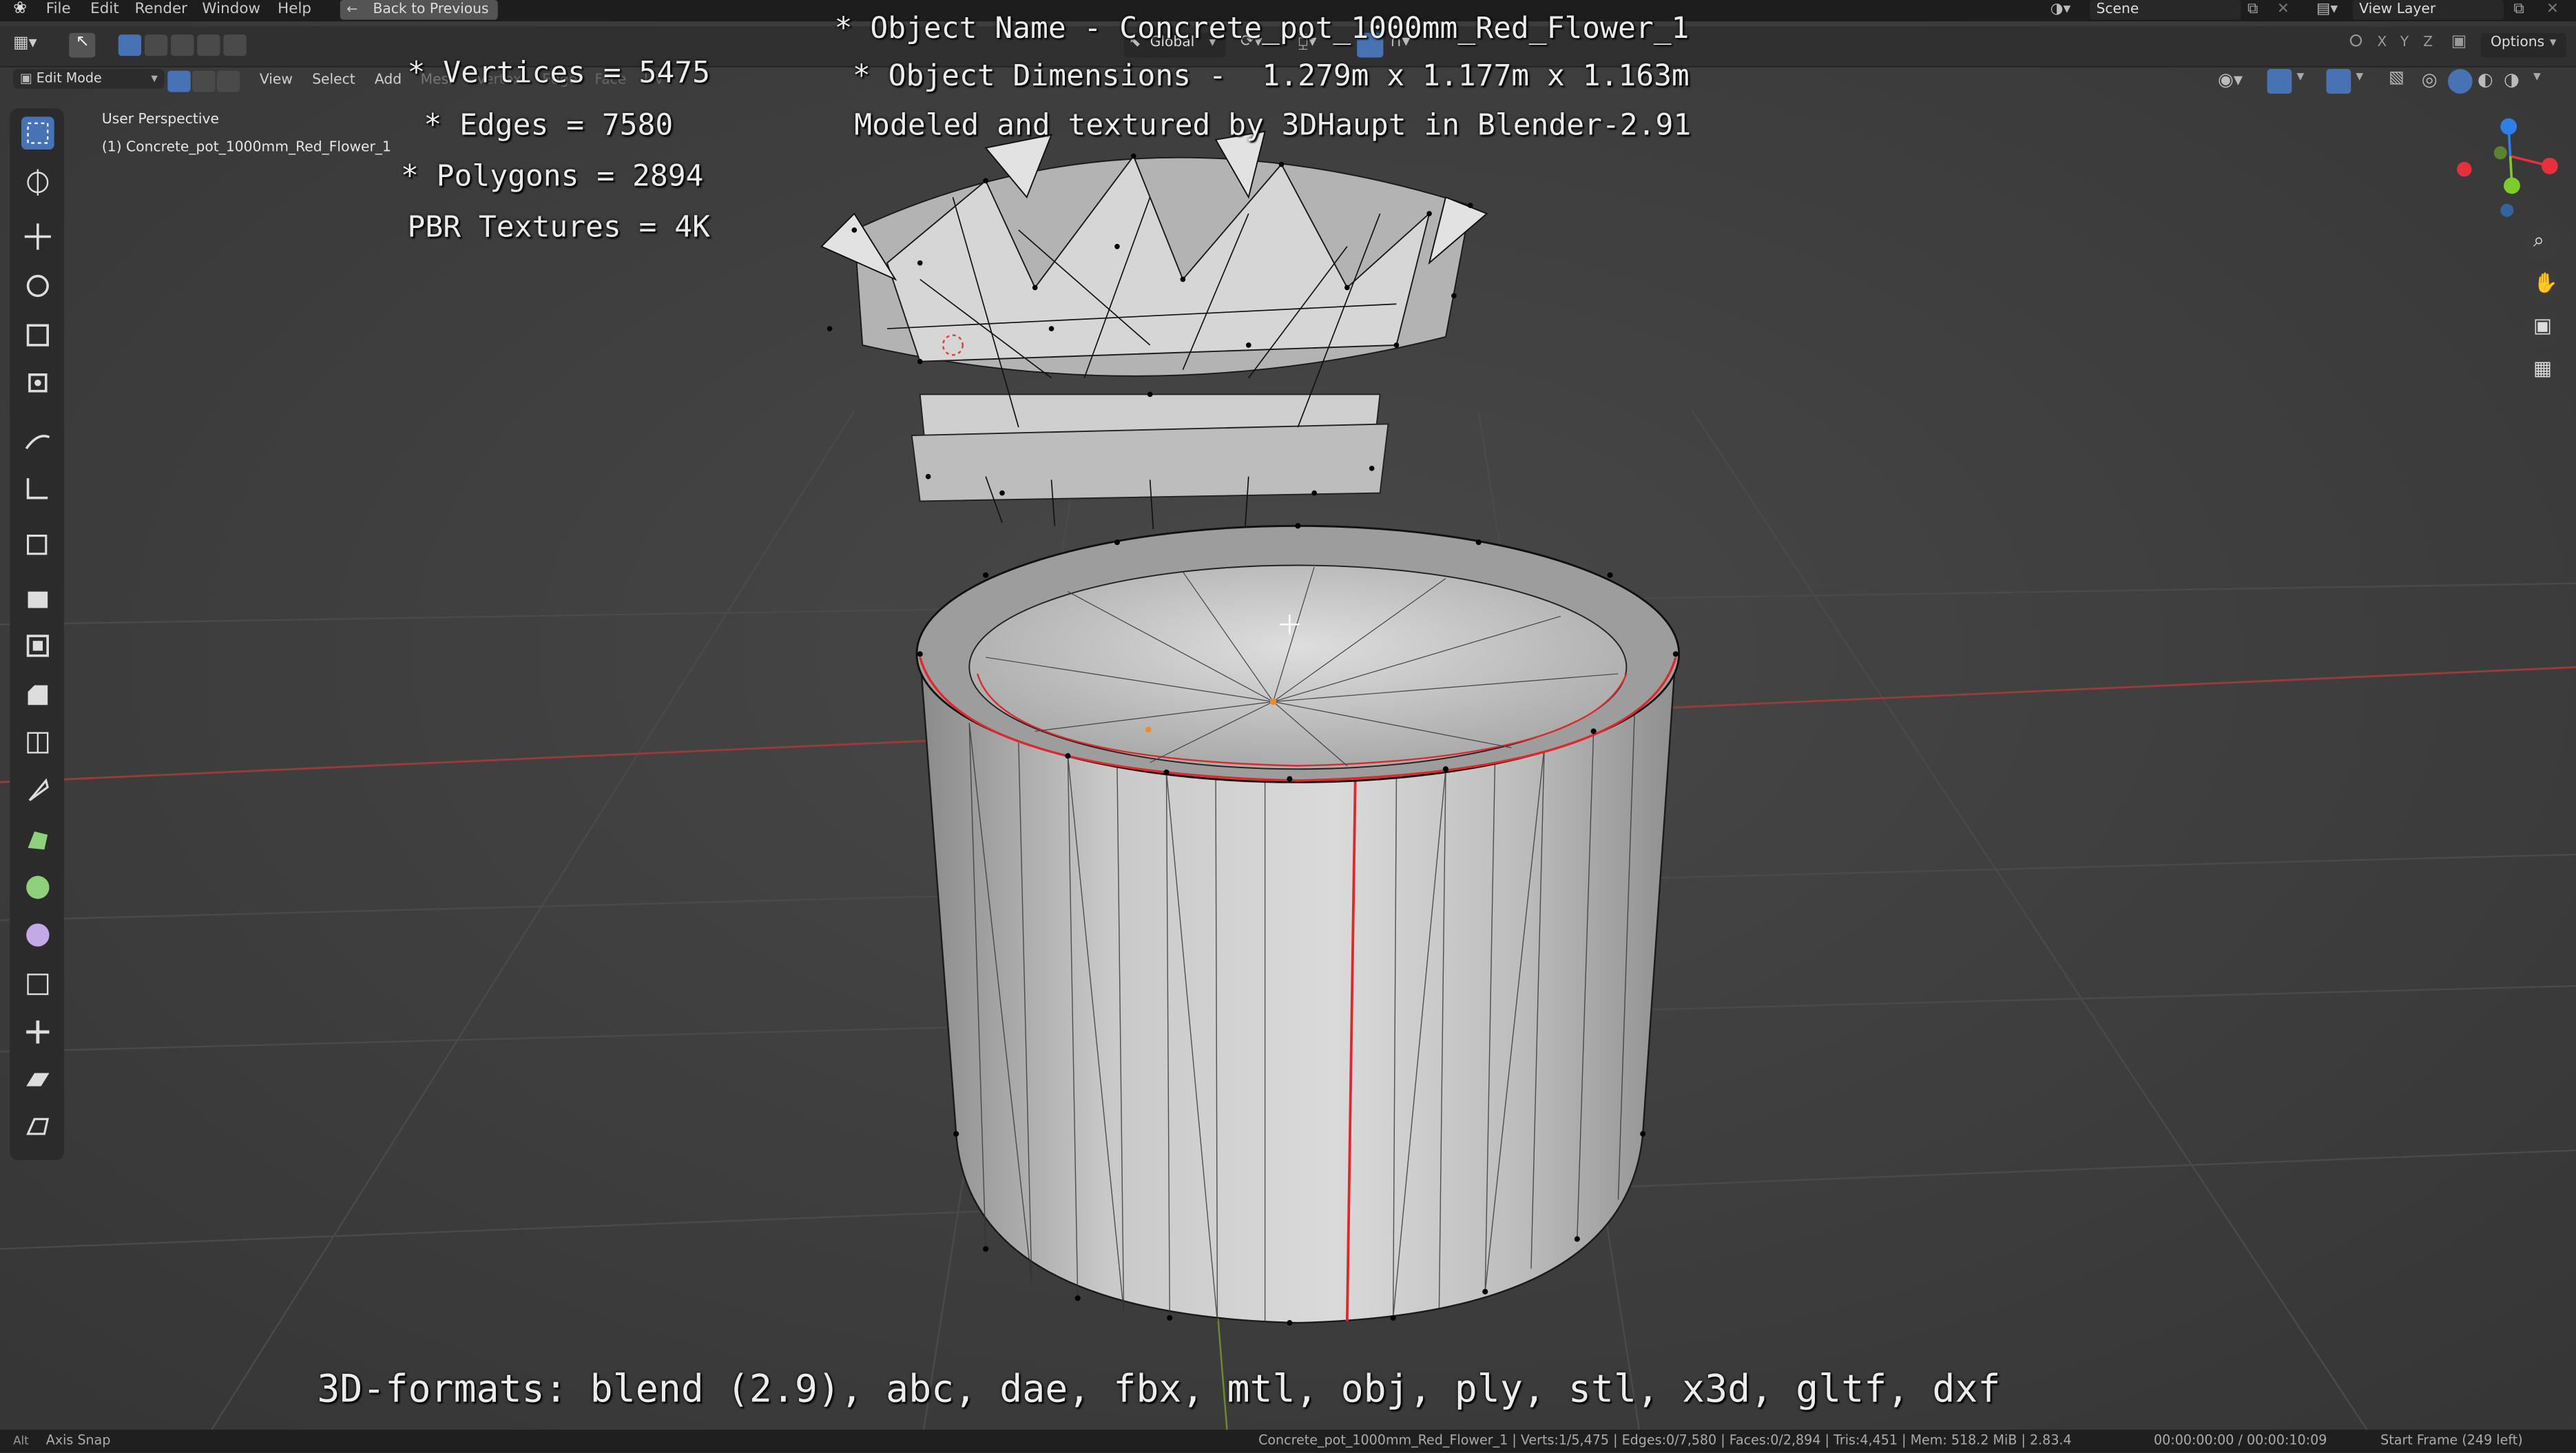 This screenshot has height=1453, width=2576. Describe the element at coordinates (179, 81) in the screenshot. I see `vertex-select-mode-button` at that location.